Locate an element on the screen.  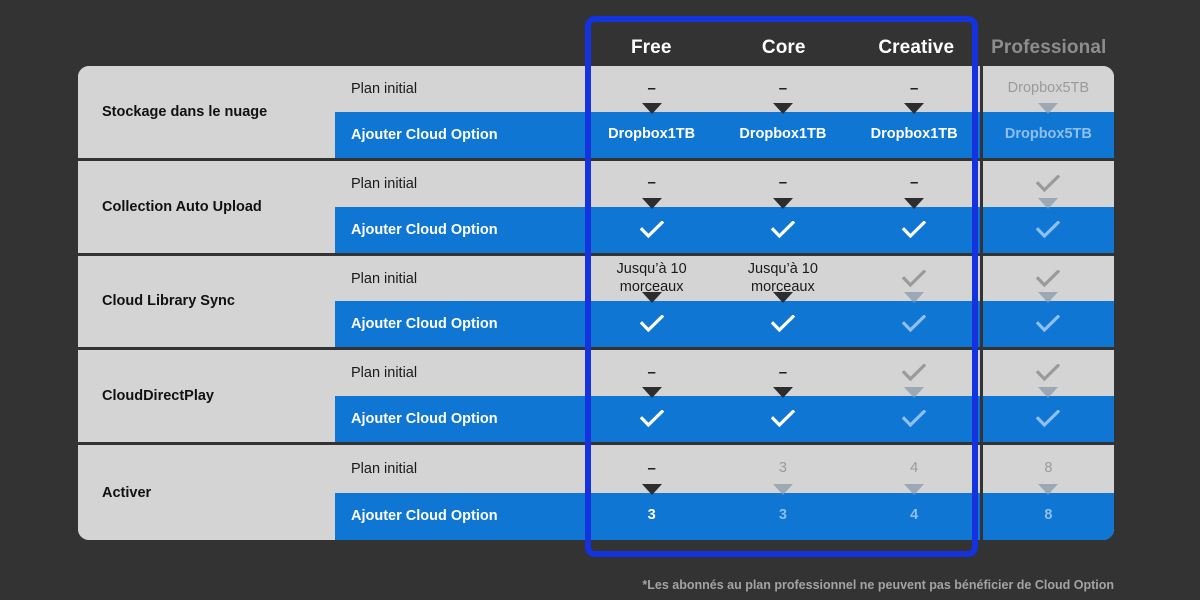
column-header-core: Core is located at coordinates (784, 48).